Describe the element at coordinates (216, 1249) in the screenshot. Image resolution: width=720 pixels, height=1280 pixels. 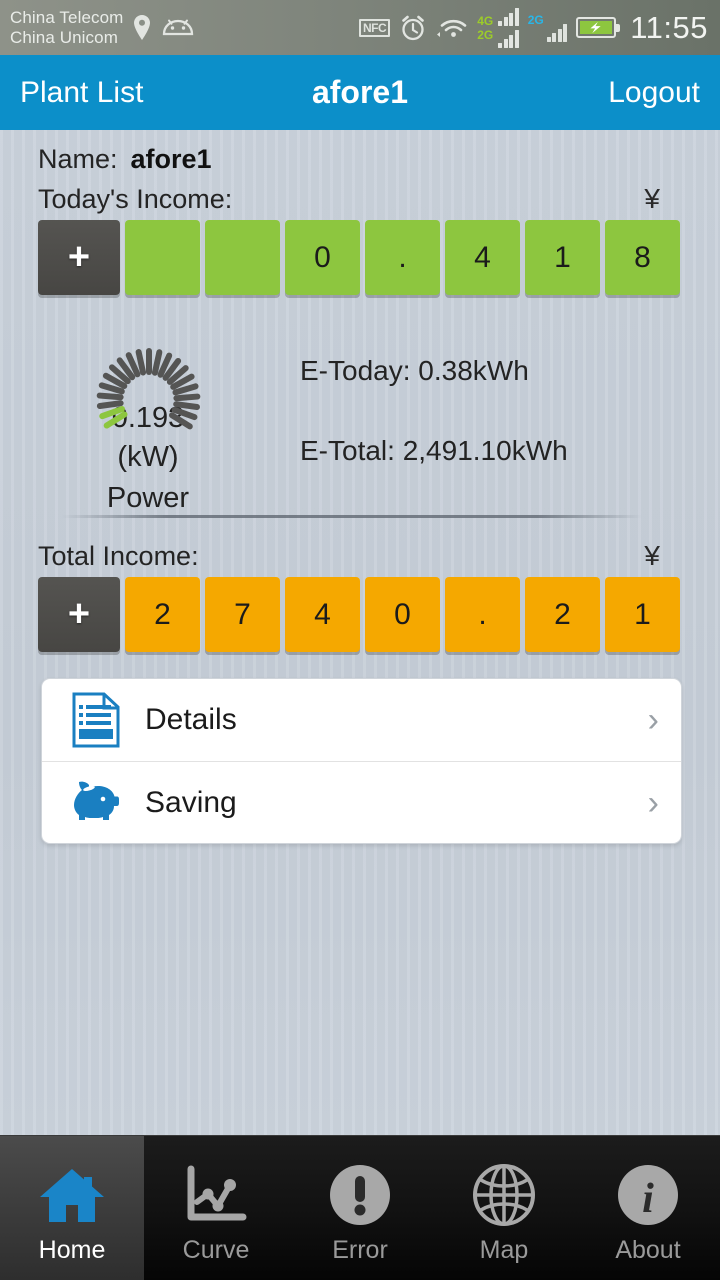
I see `tab-label: Curve` at that location.